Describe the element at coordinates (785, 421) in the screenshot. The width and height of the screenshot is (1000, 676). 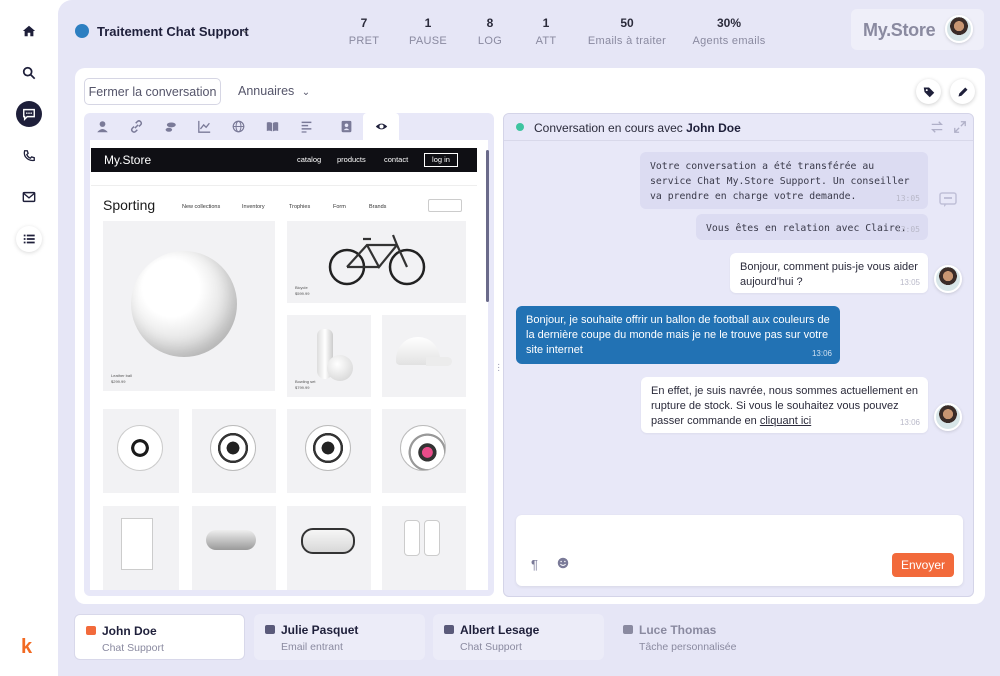
I see `order-link: cliquant ici` at that location.